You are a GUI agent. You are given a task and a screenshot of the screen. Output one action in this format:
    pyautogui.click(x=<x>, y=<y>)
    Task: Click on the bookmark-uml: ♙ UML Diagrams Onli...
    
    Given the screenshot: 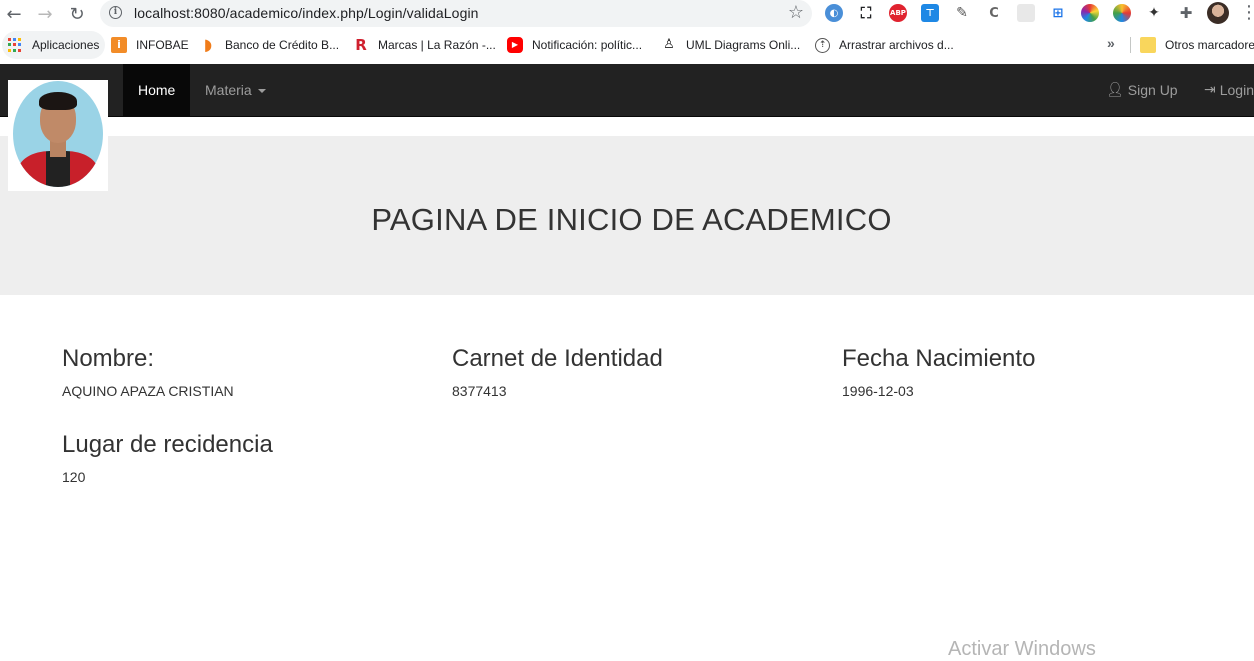 What is the action you would take?
    pyautogui.click(x=730, y=45)
    